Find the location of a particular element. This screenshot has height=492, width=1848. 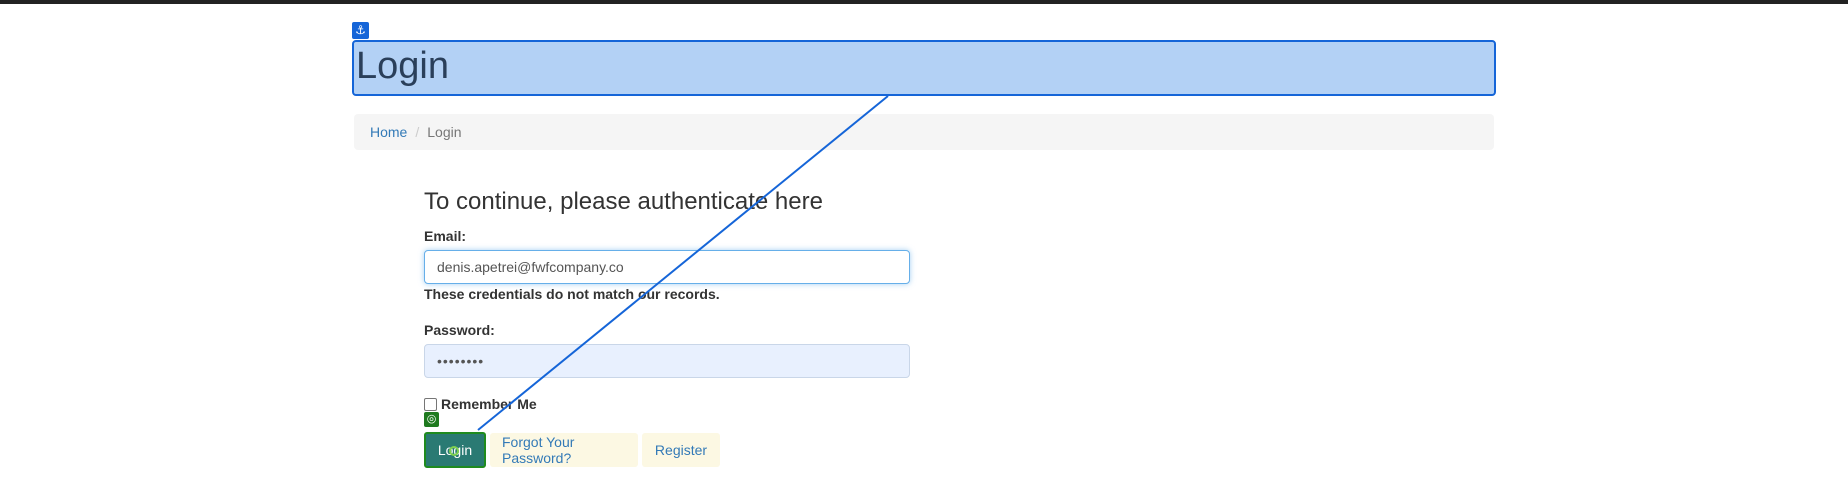

top-navbar-strip is located at coordinates (924, 2).